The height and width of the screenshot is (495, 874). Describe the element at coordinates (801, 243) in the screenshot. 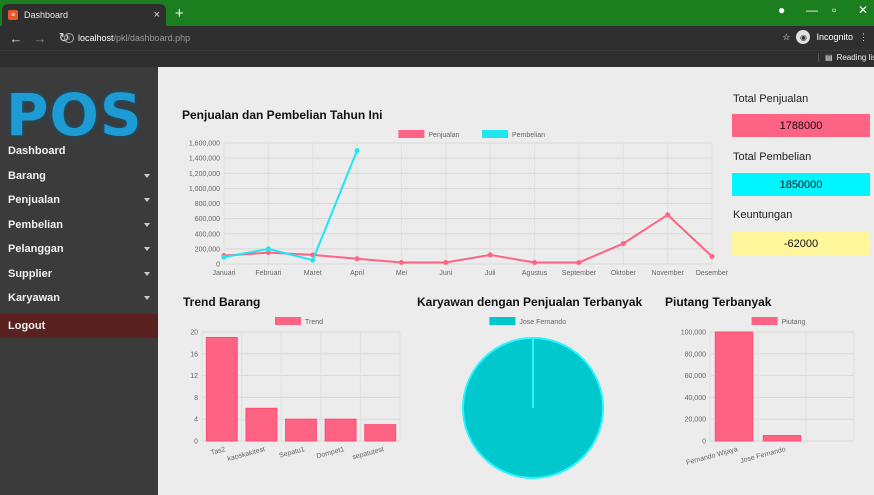

I see `keuntungan-value: -62000` at that location.